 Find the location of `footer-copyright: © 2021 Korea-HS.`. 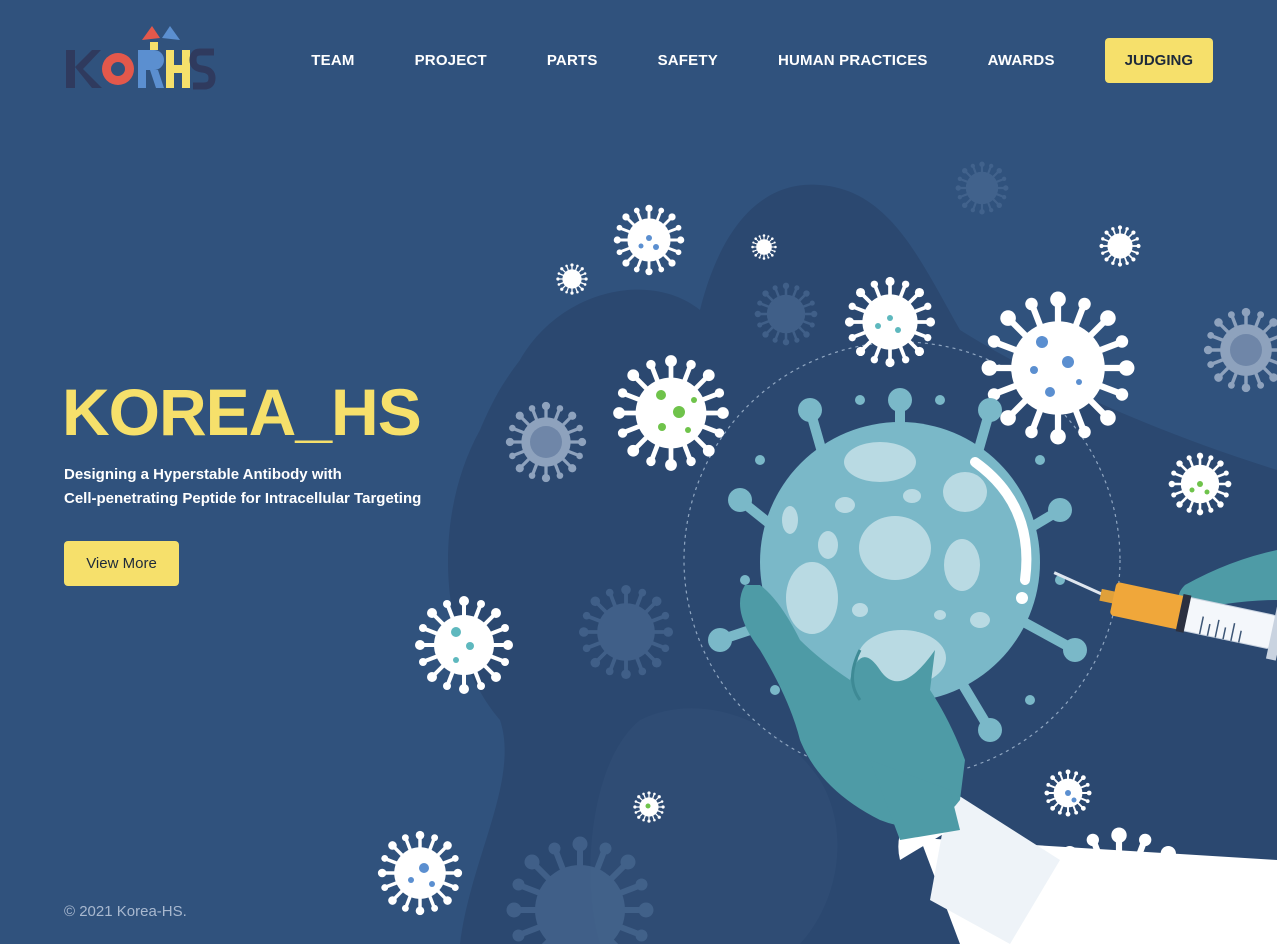

footer-copyright: © 2021 Korea-HS. is located at coordinates (125, 911).